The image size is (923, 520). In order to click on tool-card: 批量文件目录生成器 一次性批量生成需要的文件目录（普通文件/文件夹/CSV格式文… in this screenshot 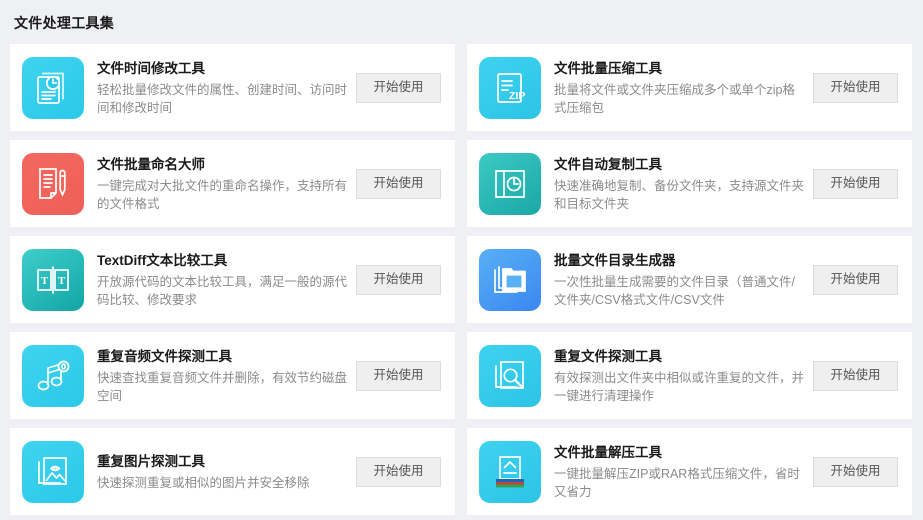, I will do `click(689, 279)`.